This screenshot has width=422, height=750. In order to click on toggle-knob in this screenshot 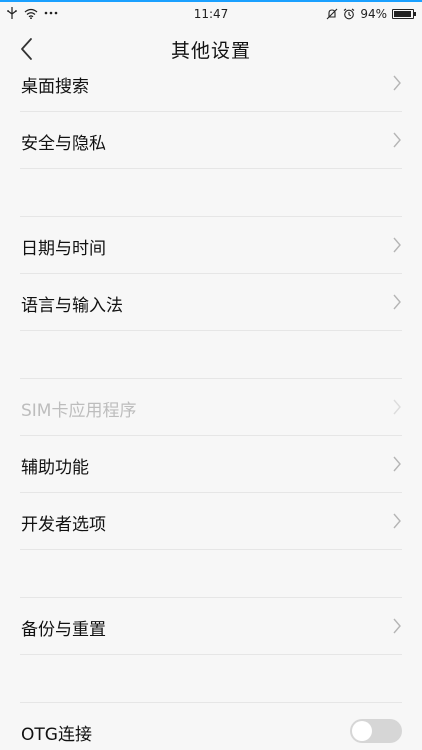, I will do `click(362, 731)`.